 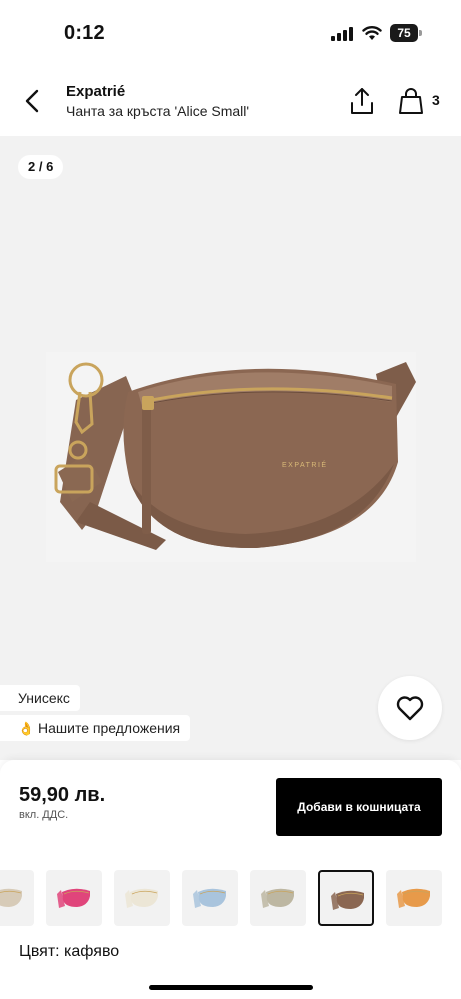 I want to click on heart-icon, so click(x=410, y=708).